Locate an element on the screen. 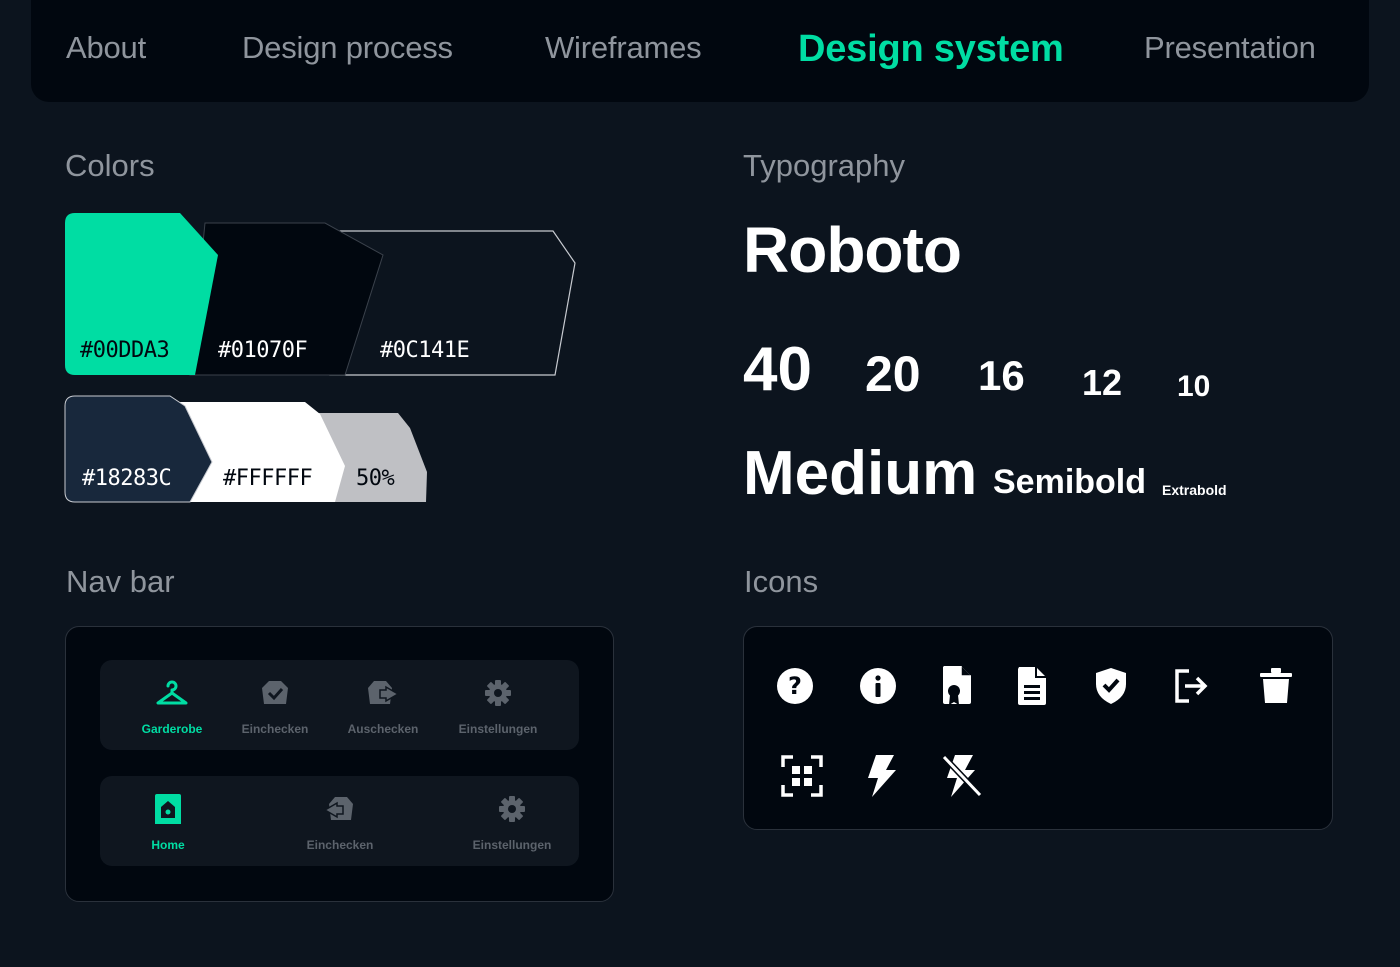 This screenshot has height=967, width=1400. swatch-label-ffffff: #FFFFFF is located at coordinates (268, 478).